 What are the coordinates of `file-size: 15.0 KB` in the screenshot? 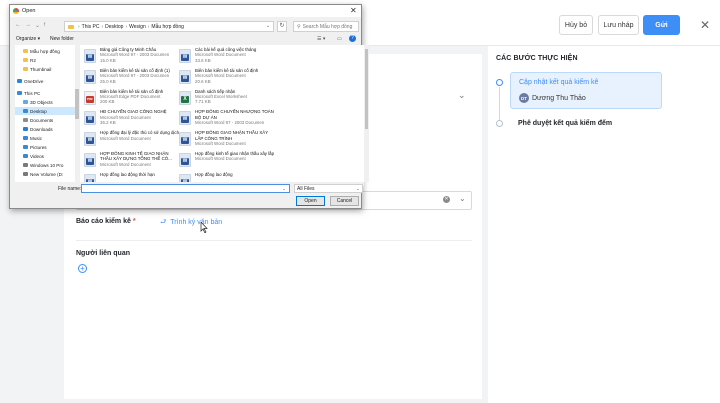 It's located at (108, 60).